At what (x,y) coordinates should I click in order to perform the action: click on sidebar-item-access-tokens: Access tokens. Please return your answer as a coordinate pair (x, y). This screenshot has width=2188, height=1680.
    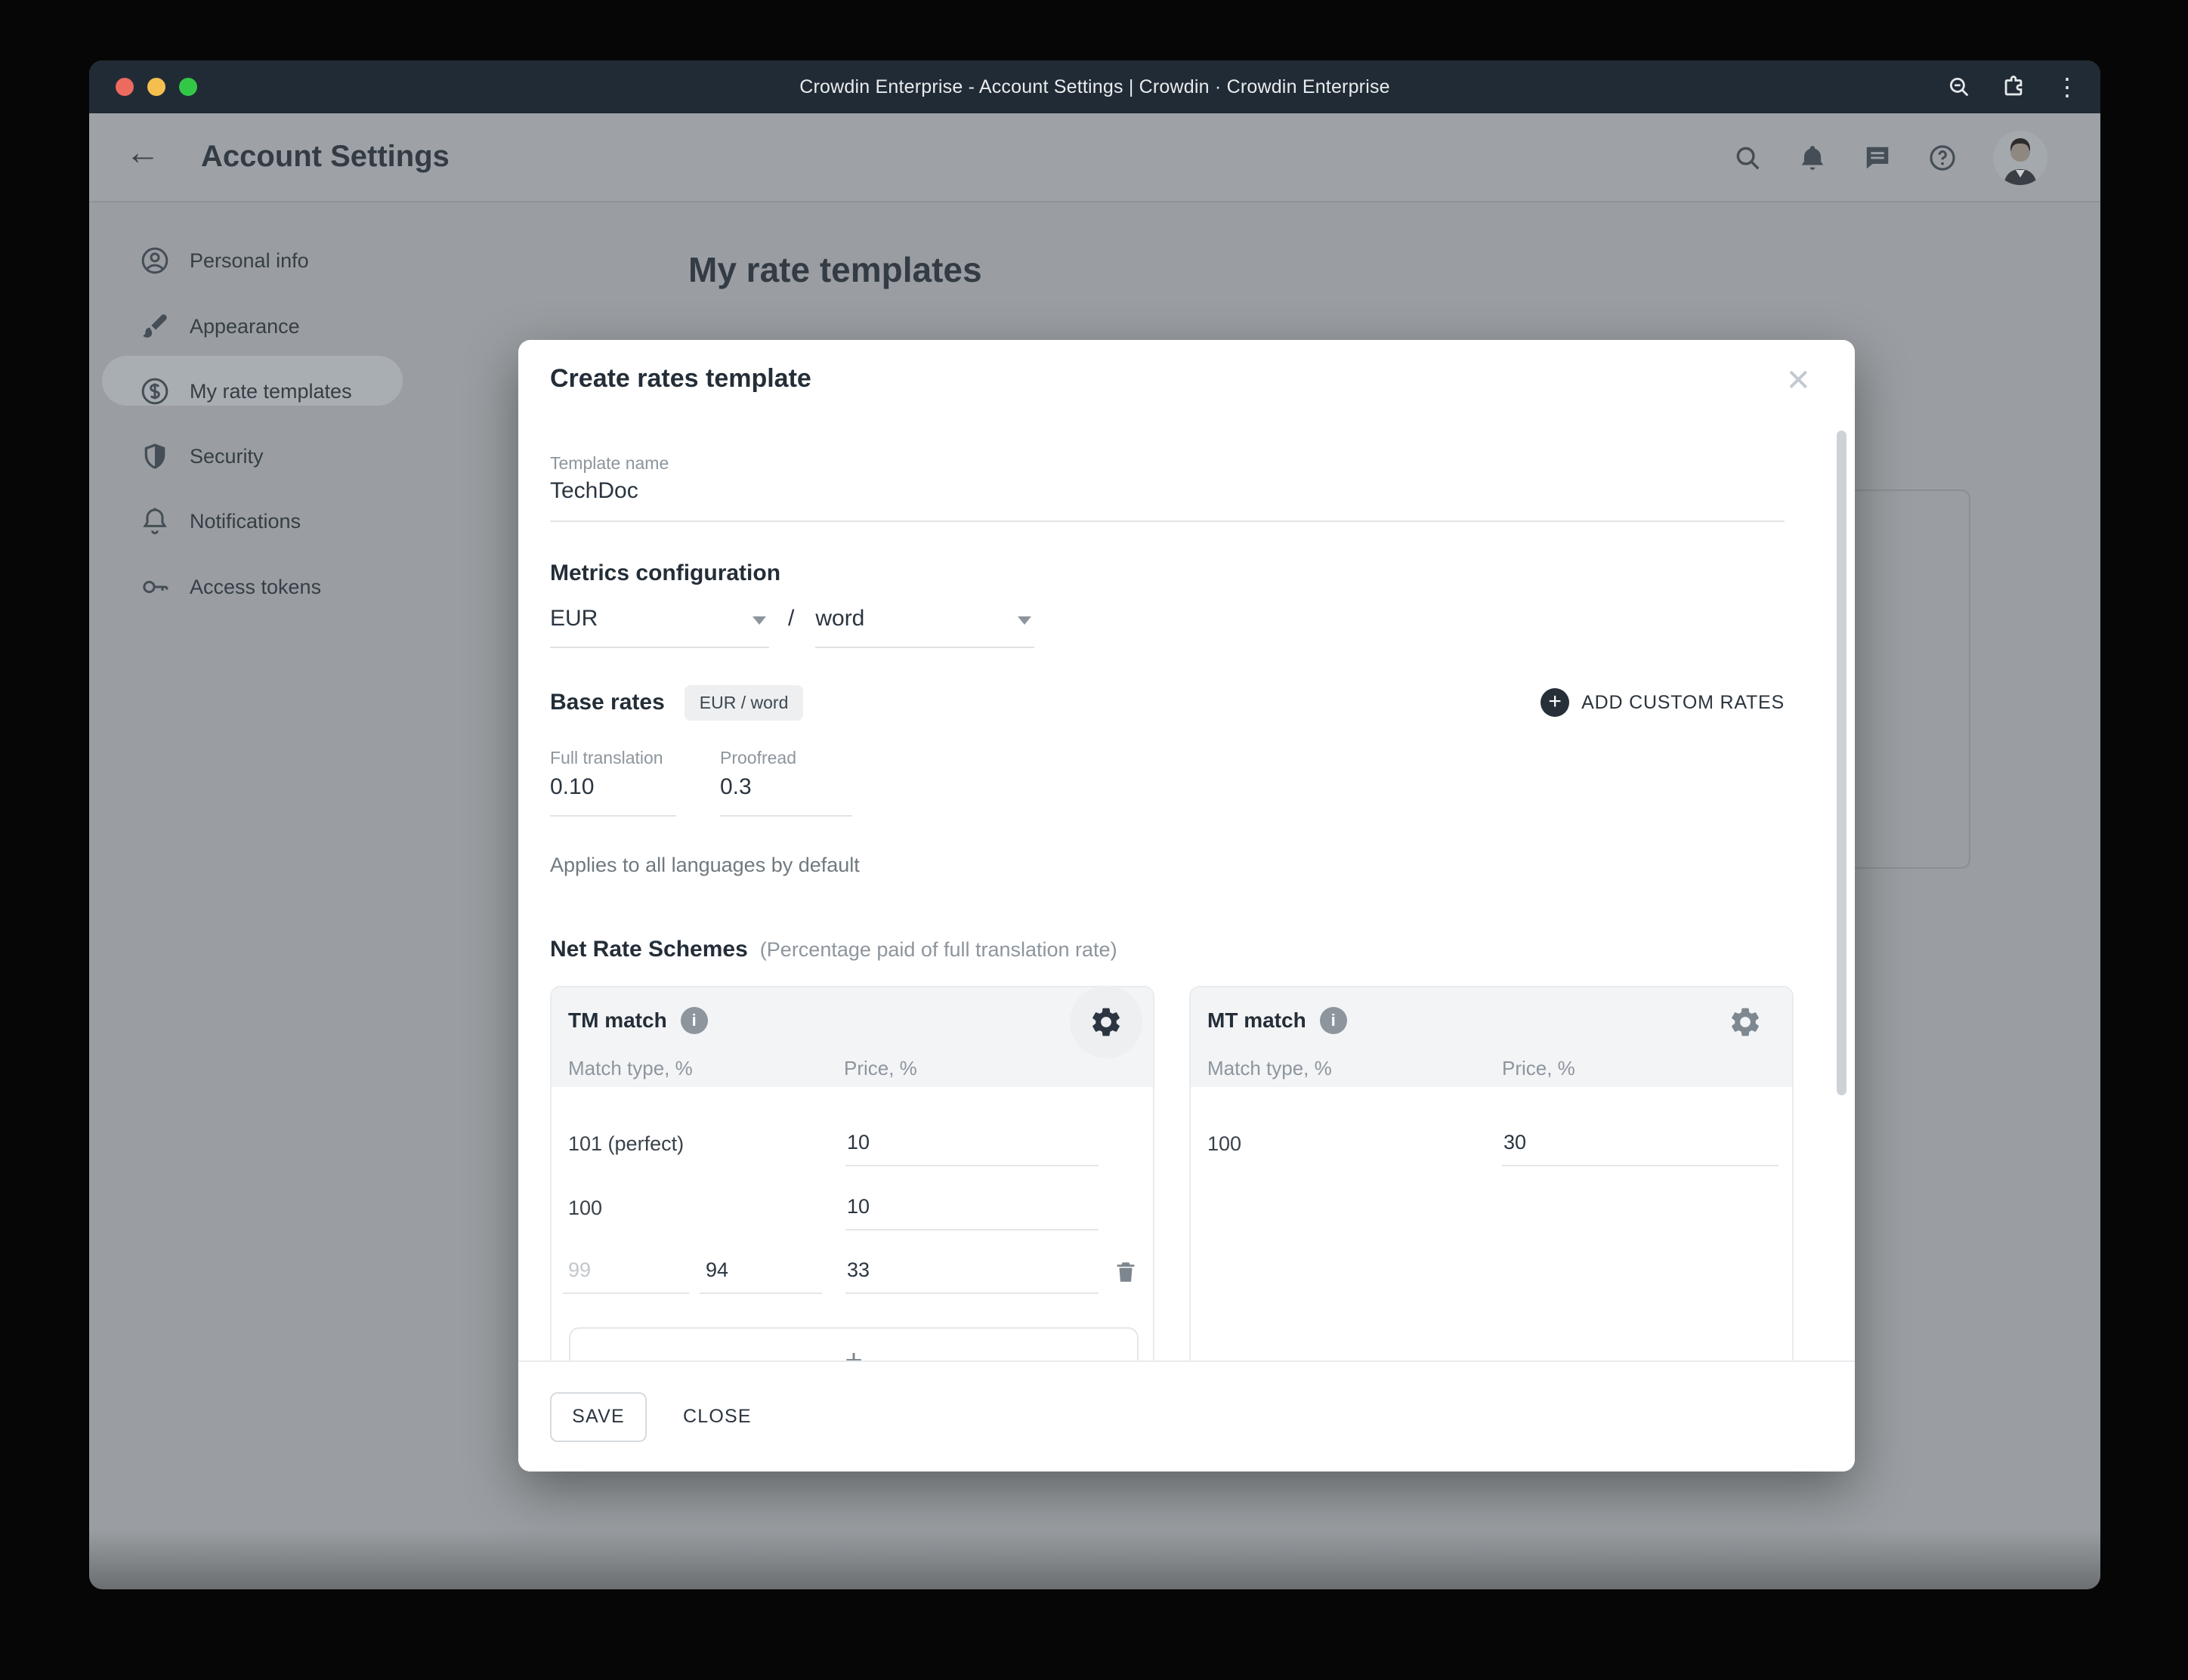
    Looking at the image, I should click on (253, 587).